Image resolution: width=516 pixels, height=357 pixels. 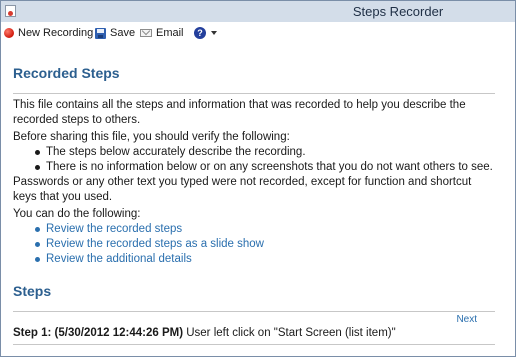 I want to click on new-recording-label: New Recording, so click(x=56, y=33).